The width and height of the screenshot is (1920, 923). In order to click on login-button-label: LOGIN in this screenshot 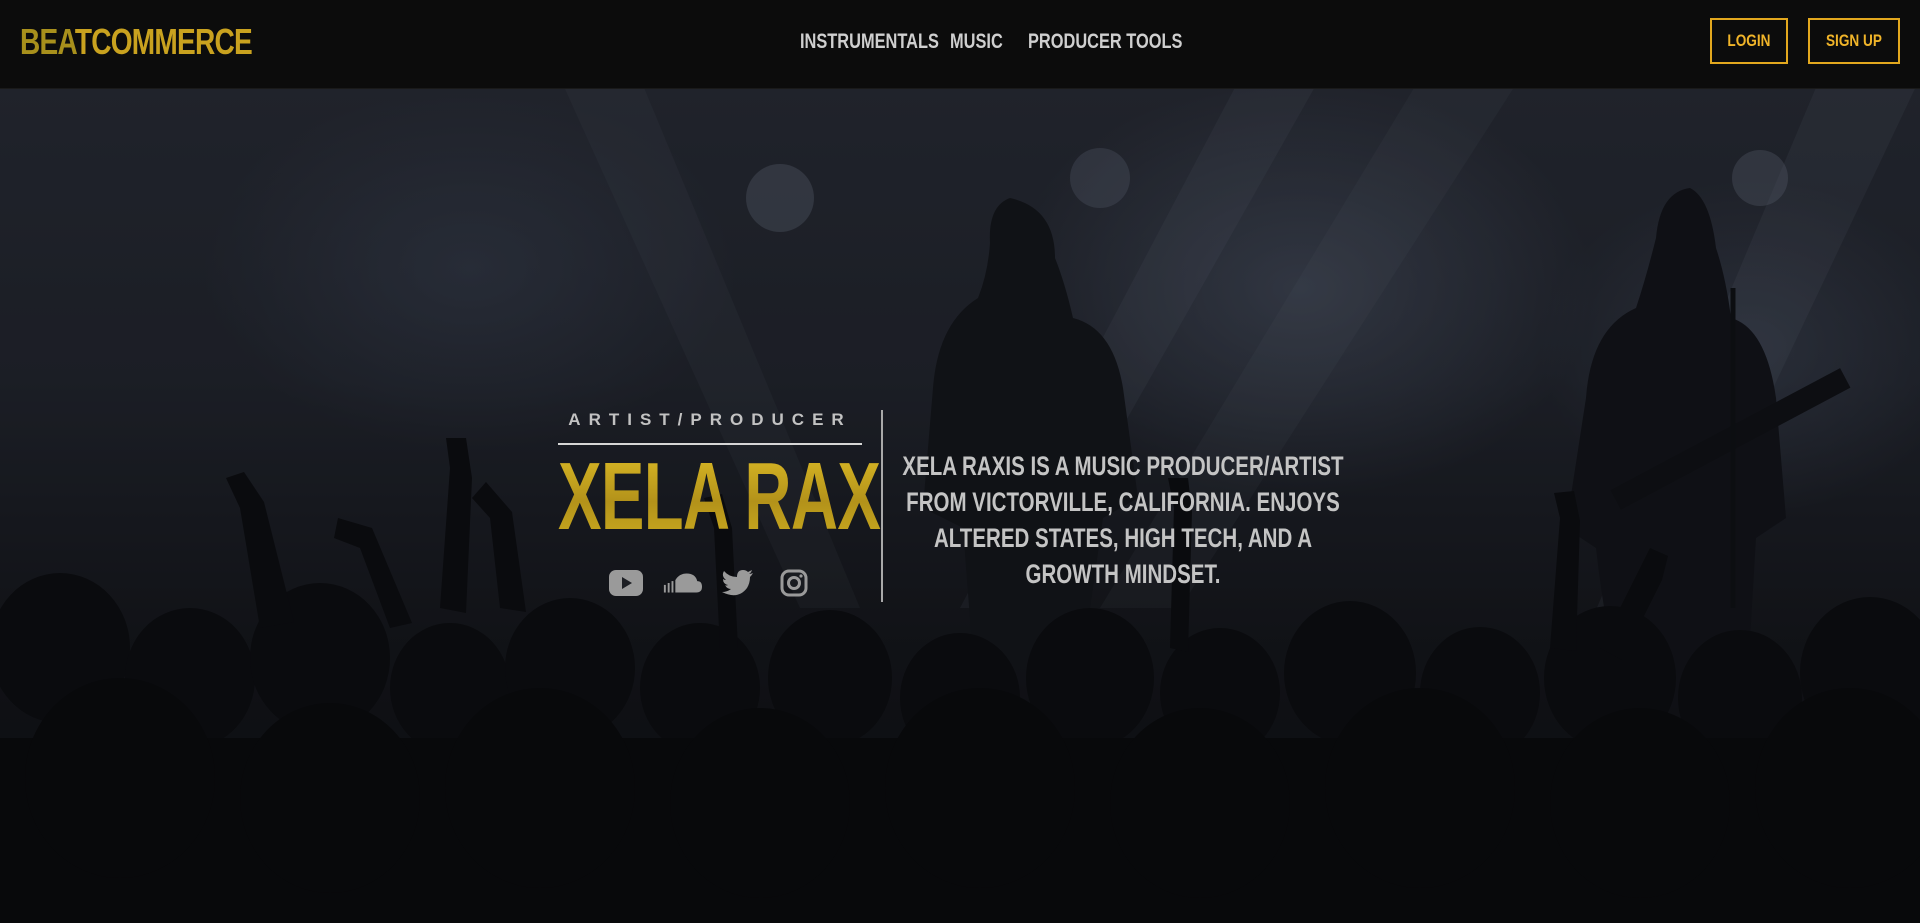, I will do `click(1749, 40)`.